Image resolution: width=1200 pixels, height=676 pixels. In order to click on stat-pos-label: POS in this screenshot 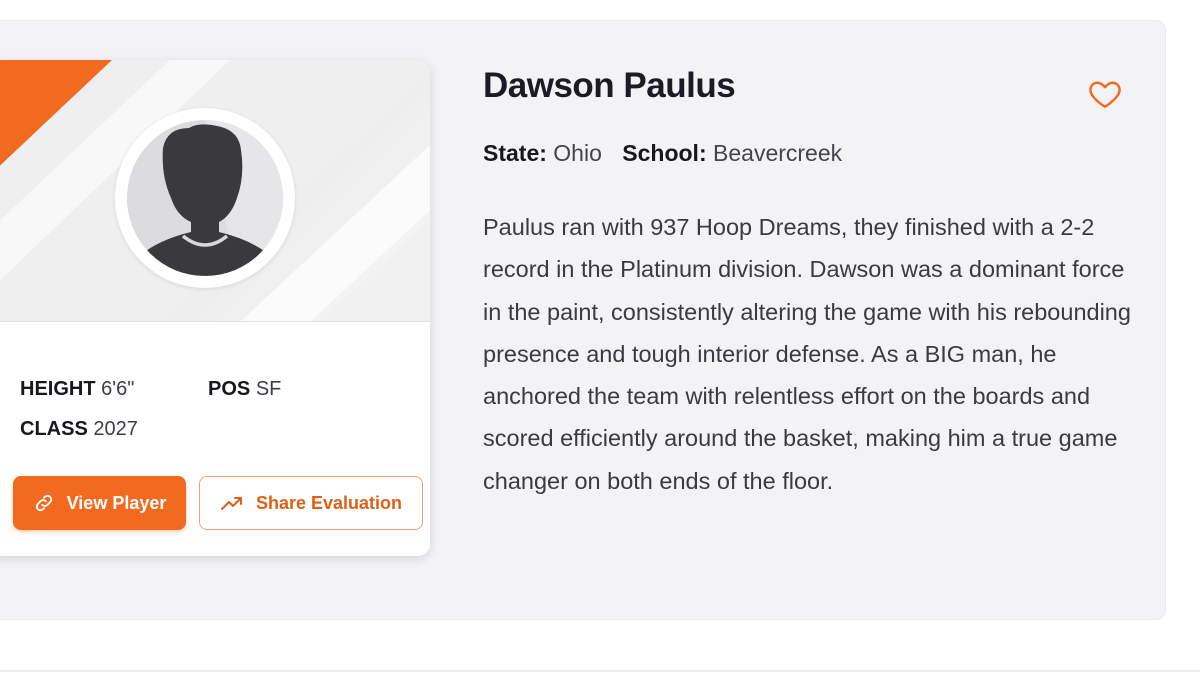, I will do `click(229, 389)`.